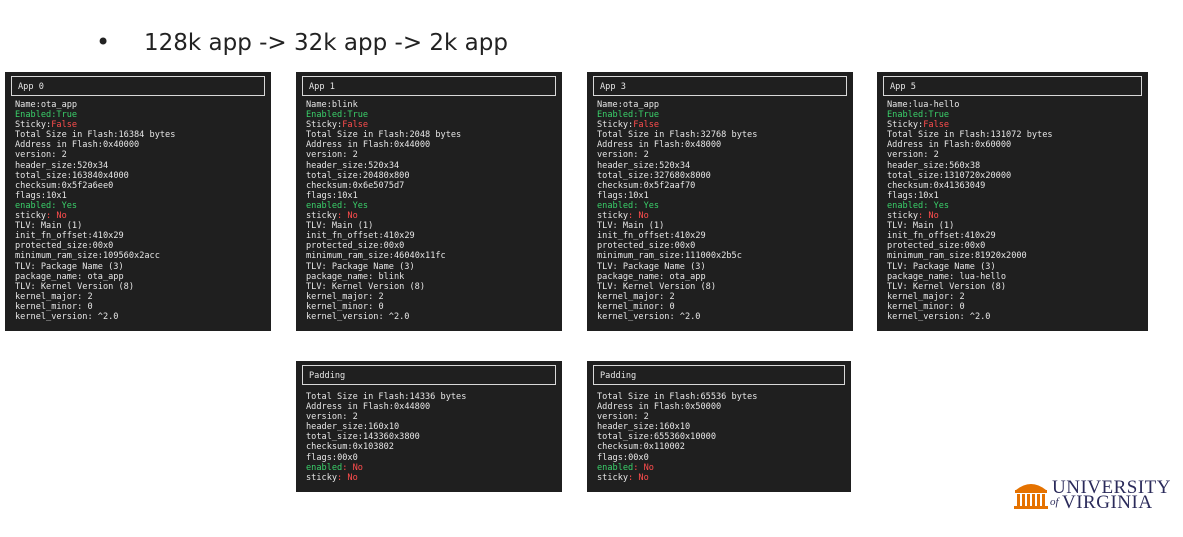 This screenshot has width=1183, height=537. I want to click on tlv-pkg-row: TLV: Package Name (3), so click(1012, 267).